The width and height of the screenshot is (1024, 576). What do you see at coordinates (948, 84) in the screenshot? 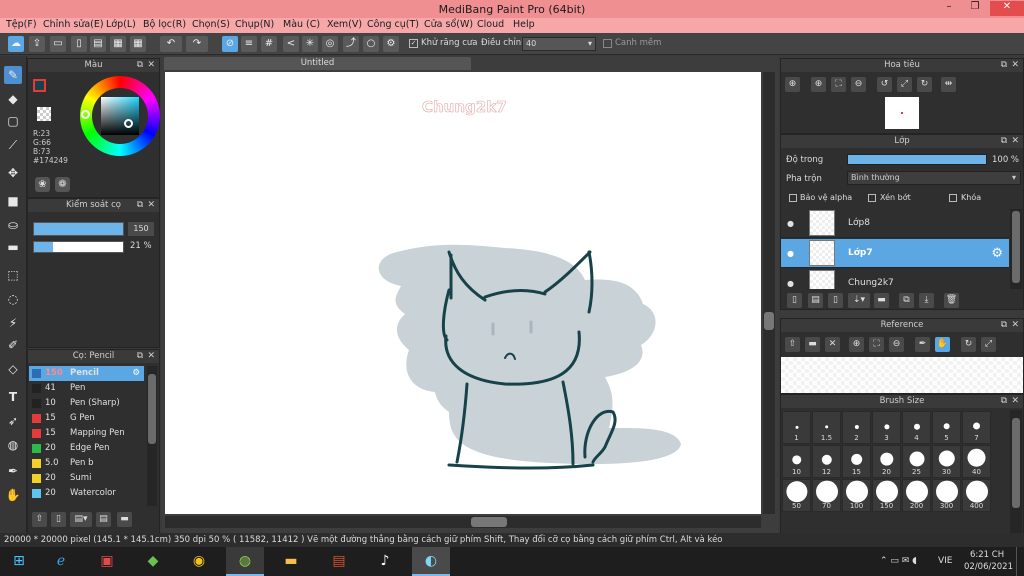
I see `flip-icon: ⇹` at bounding box center [948, 84].